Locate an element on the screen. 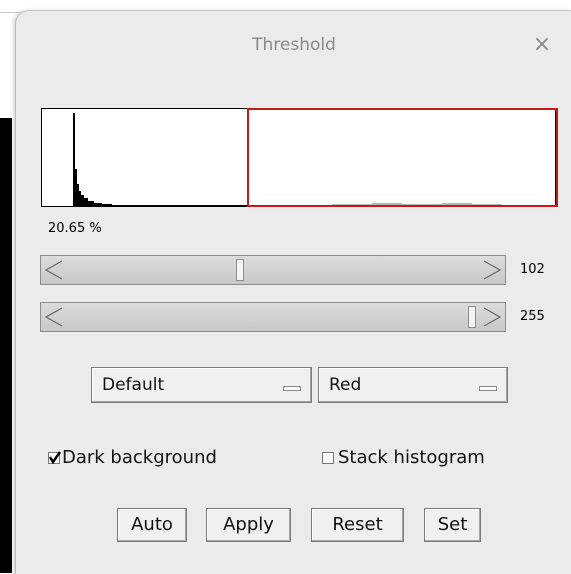  lower-threshold-slider is located at coordinates (273, 270).